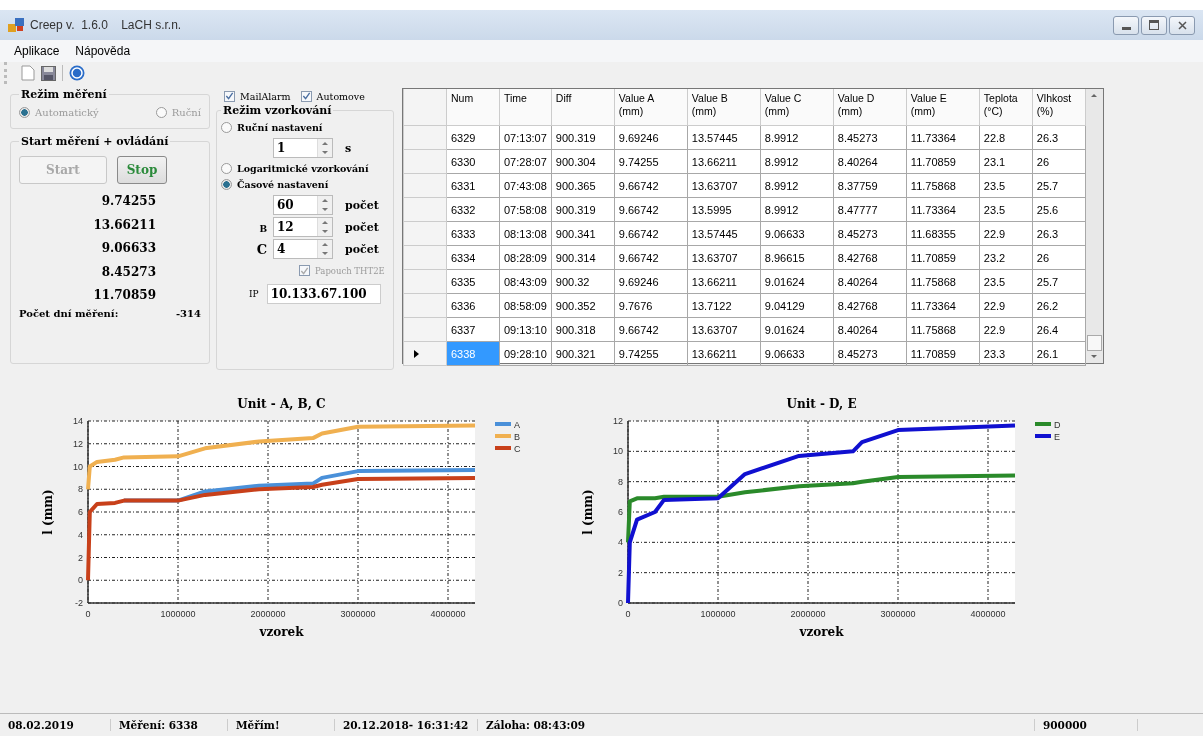 Image resolution: width=1203 pixels, height=736 pixels. What do you see at coordinates (651, 305) in the screenshot?
I see `table-cell: 9.7676` at bounding box center [651, 305].